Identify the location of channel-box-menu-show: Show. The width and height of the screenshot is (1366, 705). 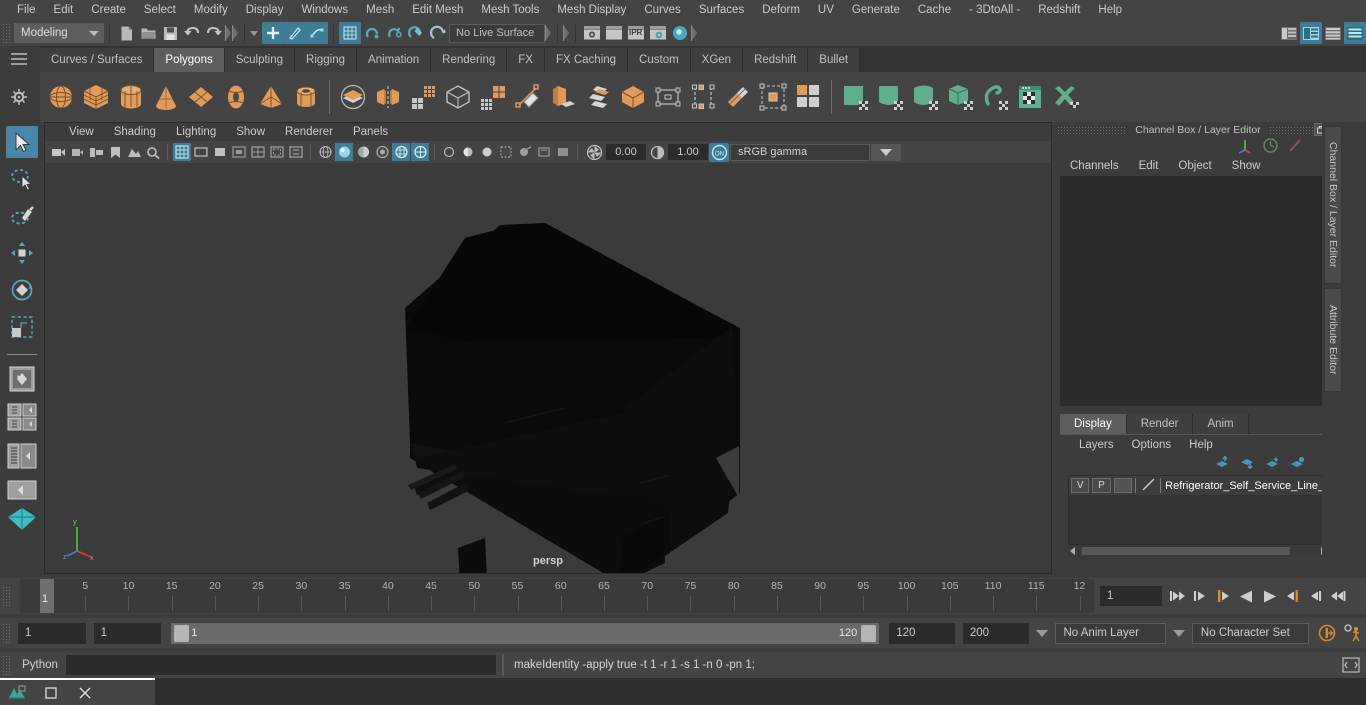
(1246, 166).